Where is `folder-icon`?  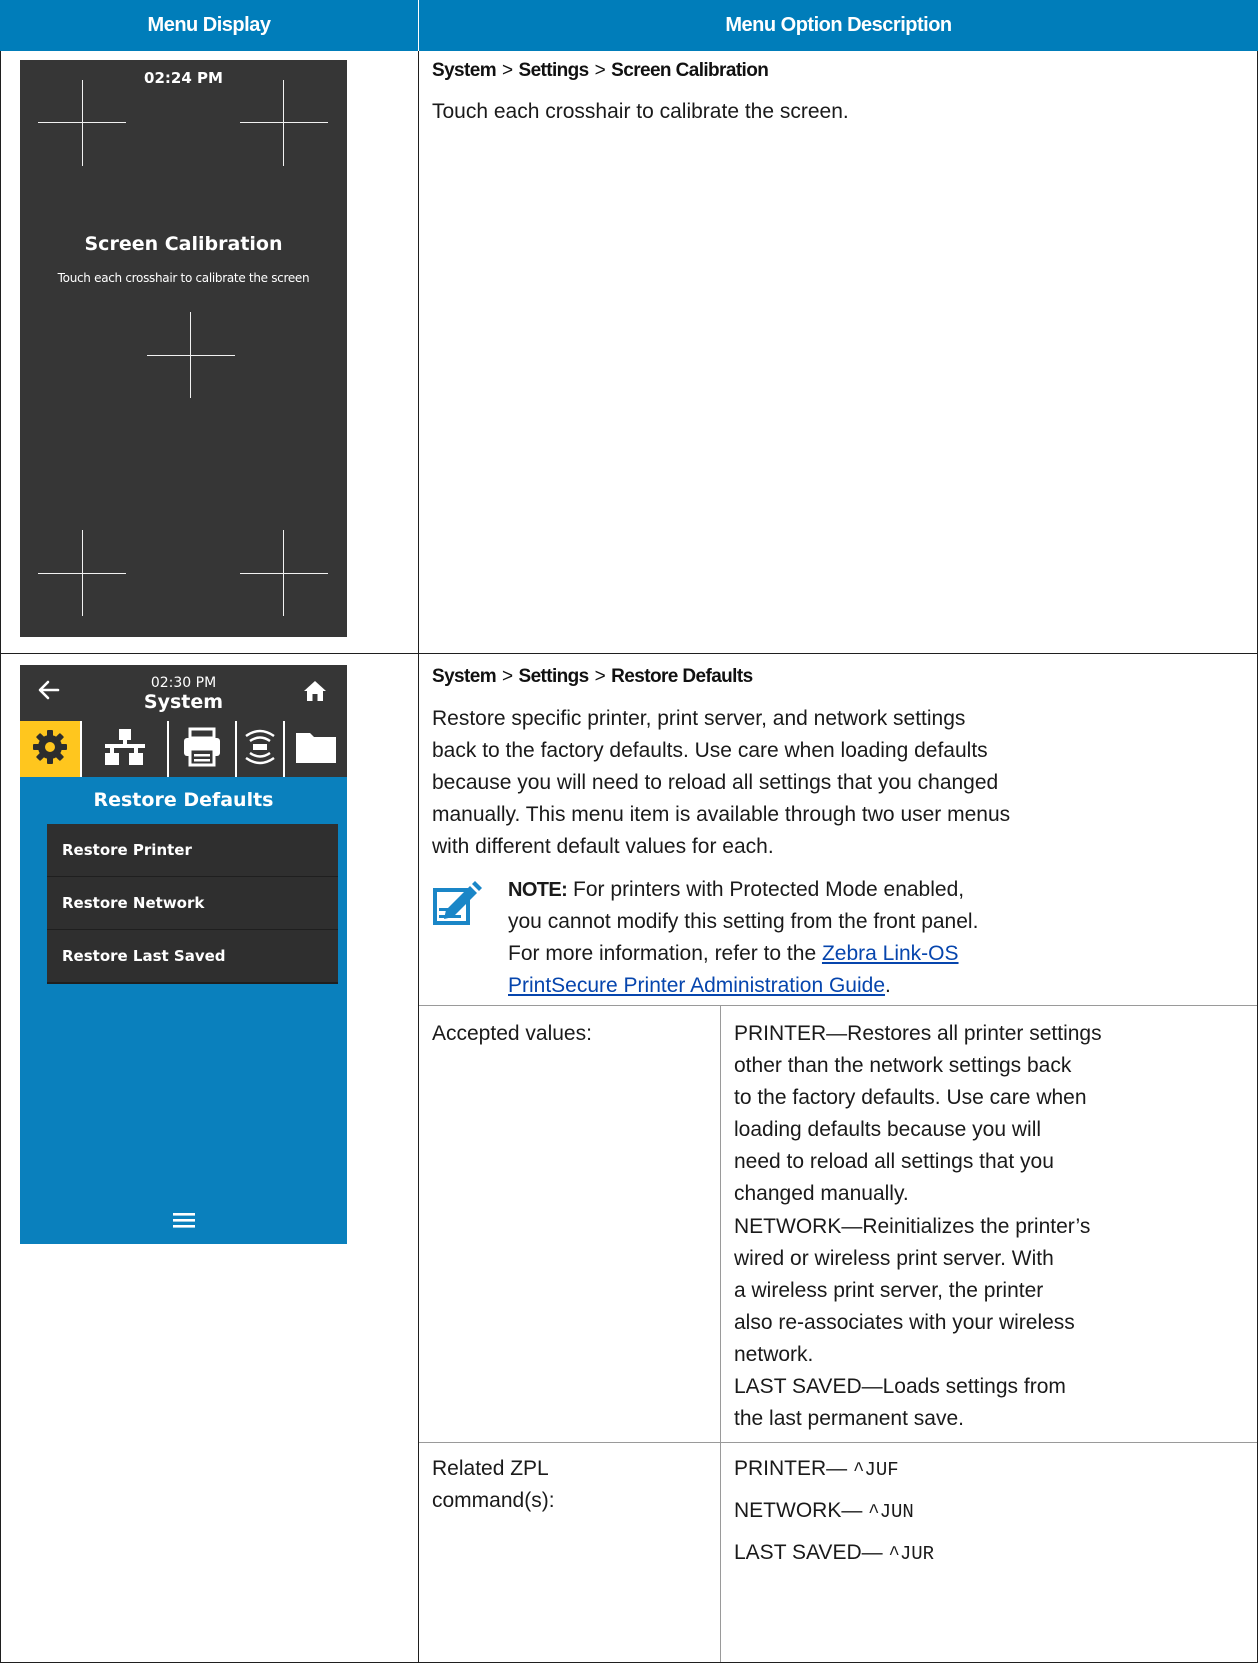
folder-icon is located at coordinates (316, 749).